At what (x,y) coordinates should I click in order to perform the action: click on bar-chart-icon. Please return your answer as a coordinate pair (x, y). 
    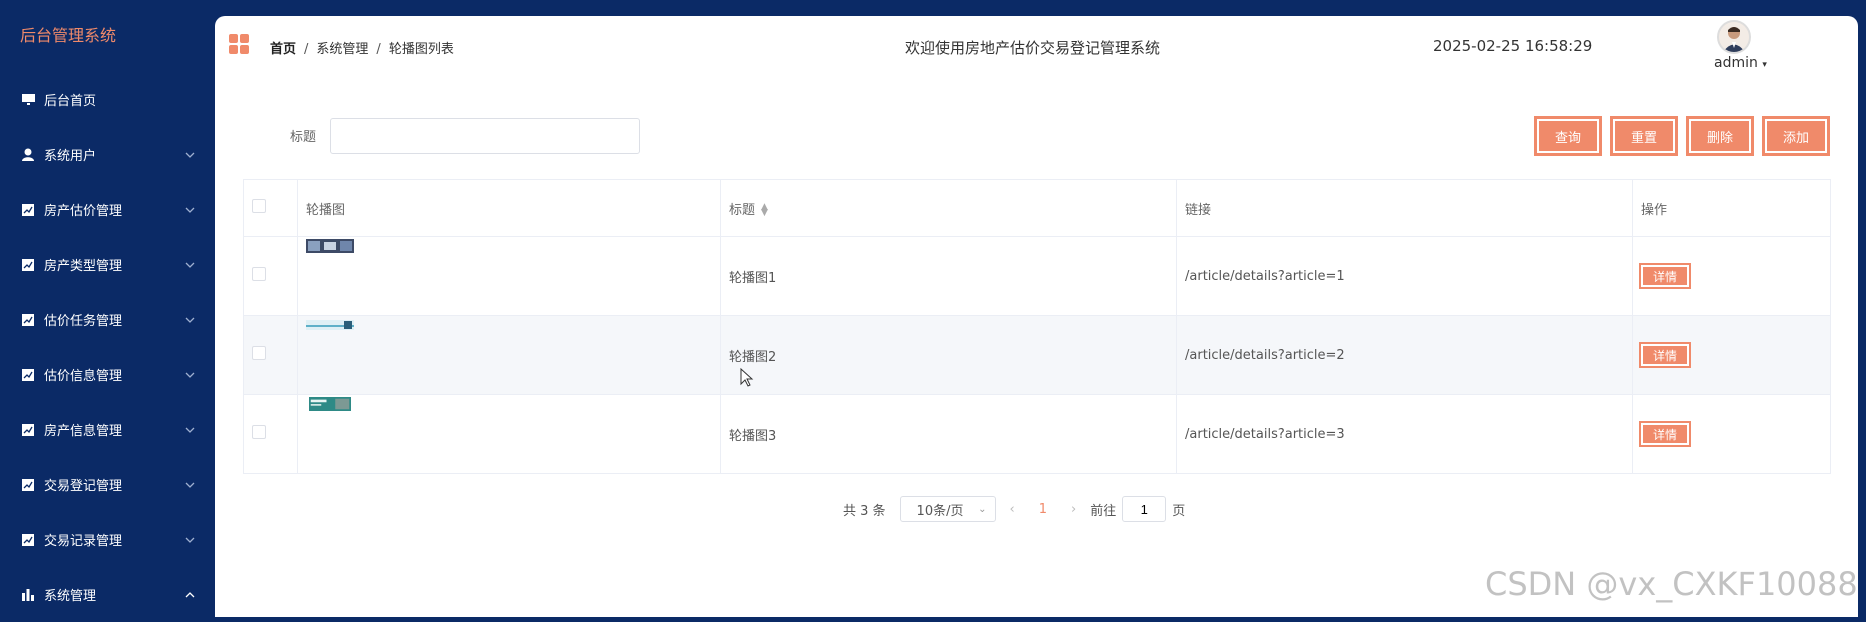
    Looking at the image, I should click on (28, 595).